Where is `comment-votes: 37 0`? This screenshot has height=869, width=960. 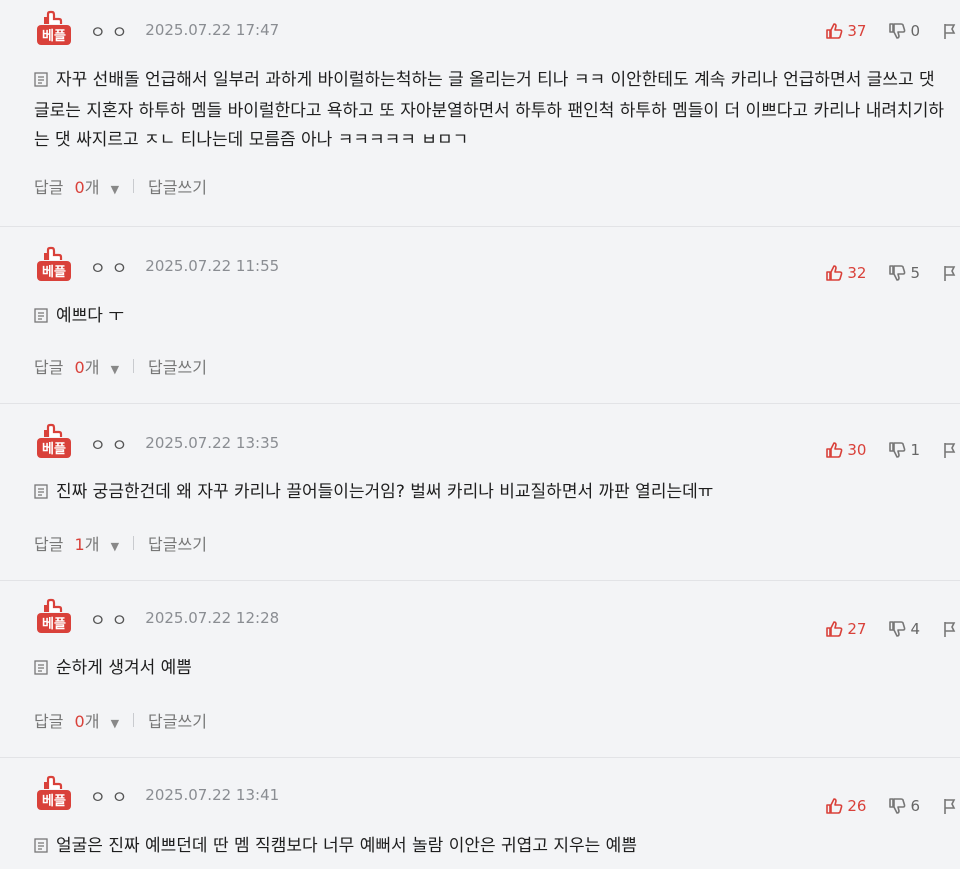
comment-votes: 37 0 is located at coordinates (892, 31).